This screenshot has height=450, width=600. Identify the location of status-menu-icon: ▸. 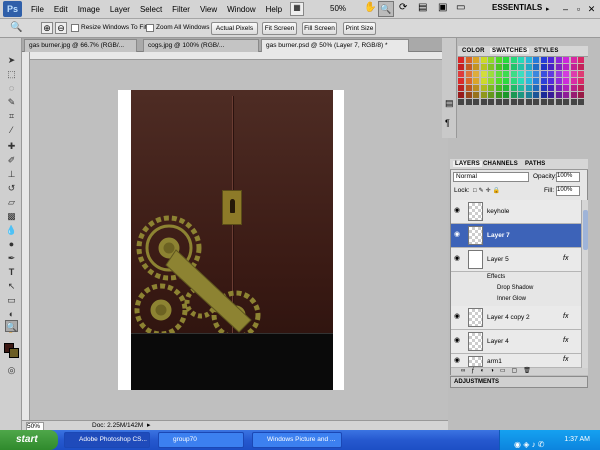
(149, 425).